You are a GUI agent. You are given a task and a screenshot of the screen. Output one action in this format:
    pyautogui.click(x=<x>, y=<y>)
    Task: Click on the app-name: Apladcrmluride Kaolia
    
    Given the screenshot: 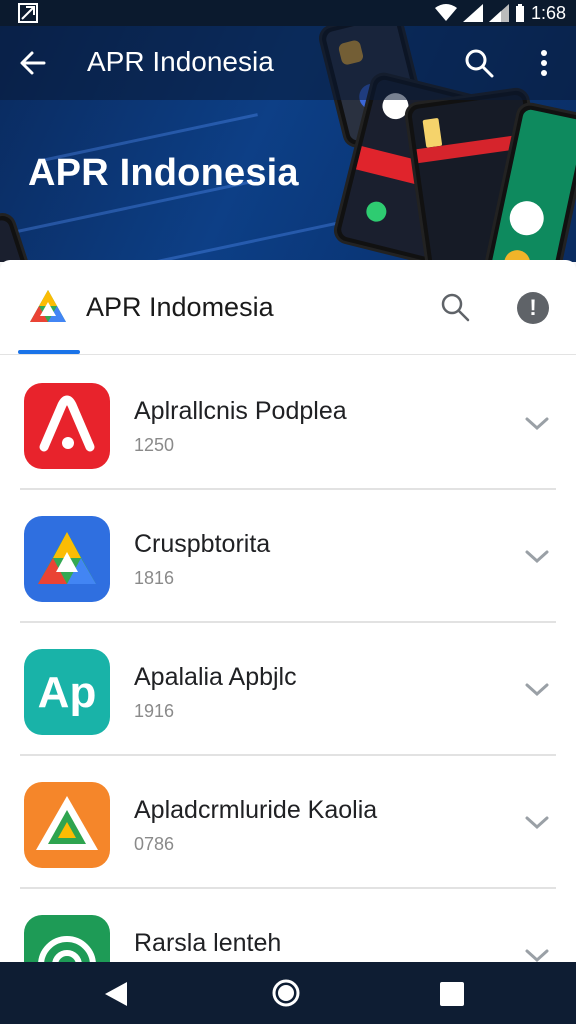 What is the action you would take?
    pyautogui.click(x=256, y=810)
    